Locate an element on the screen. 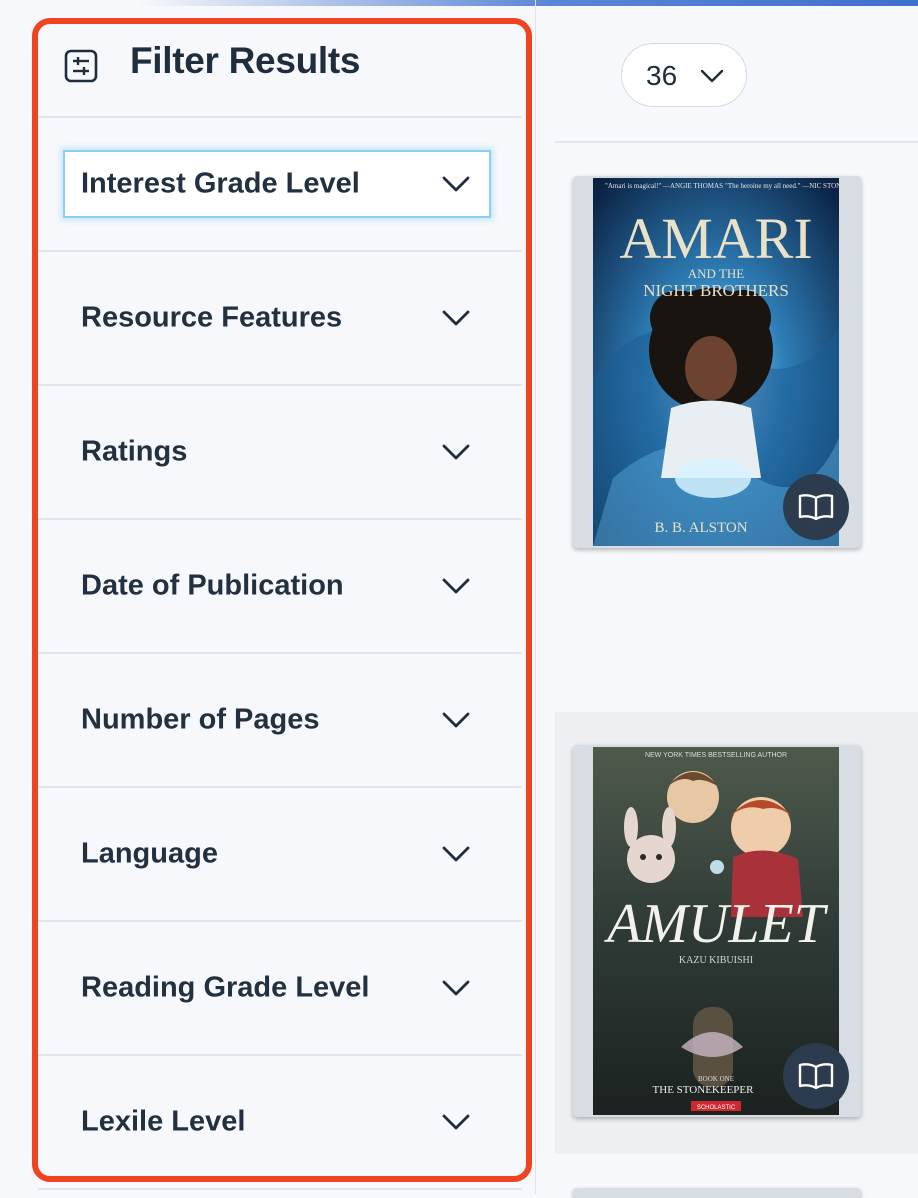 This screenshot has height=1198, width=918. filter-label: Lexile Level is located at coordinates (163, 1121).